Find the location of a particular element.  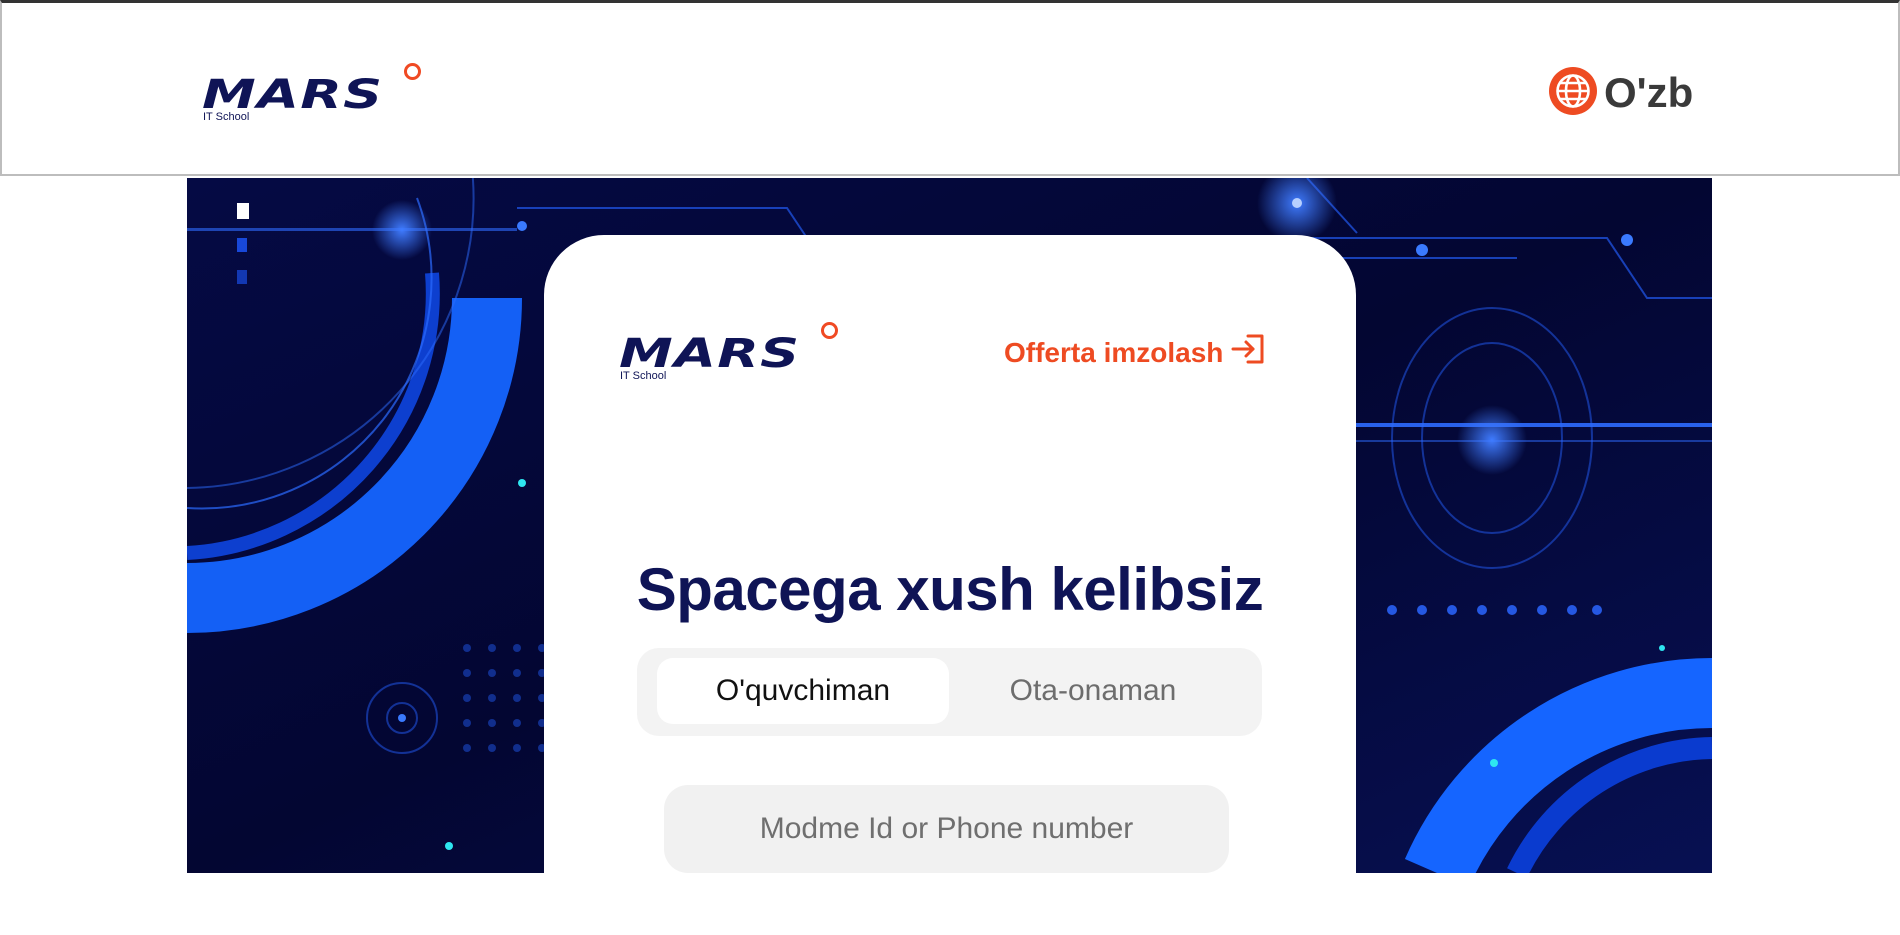

mars-logo: MARS IT School is located at coordinates (313, 94).